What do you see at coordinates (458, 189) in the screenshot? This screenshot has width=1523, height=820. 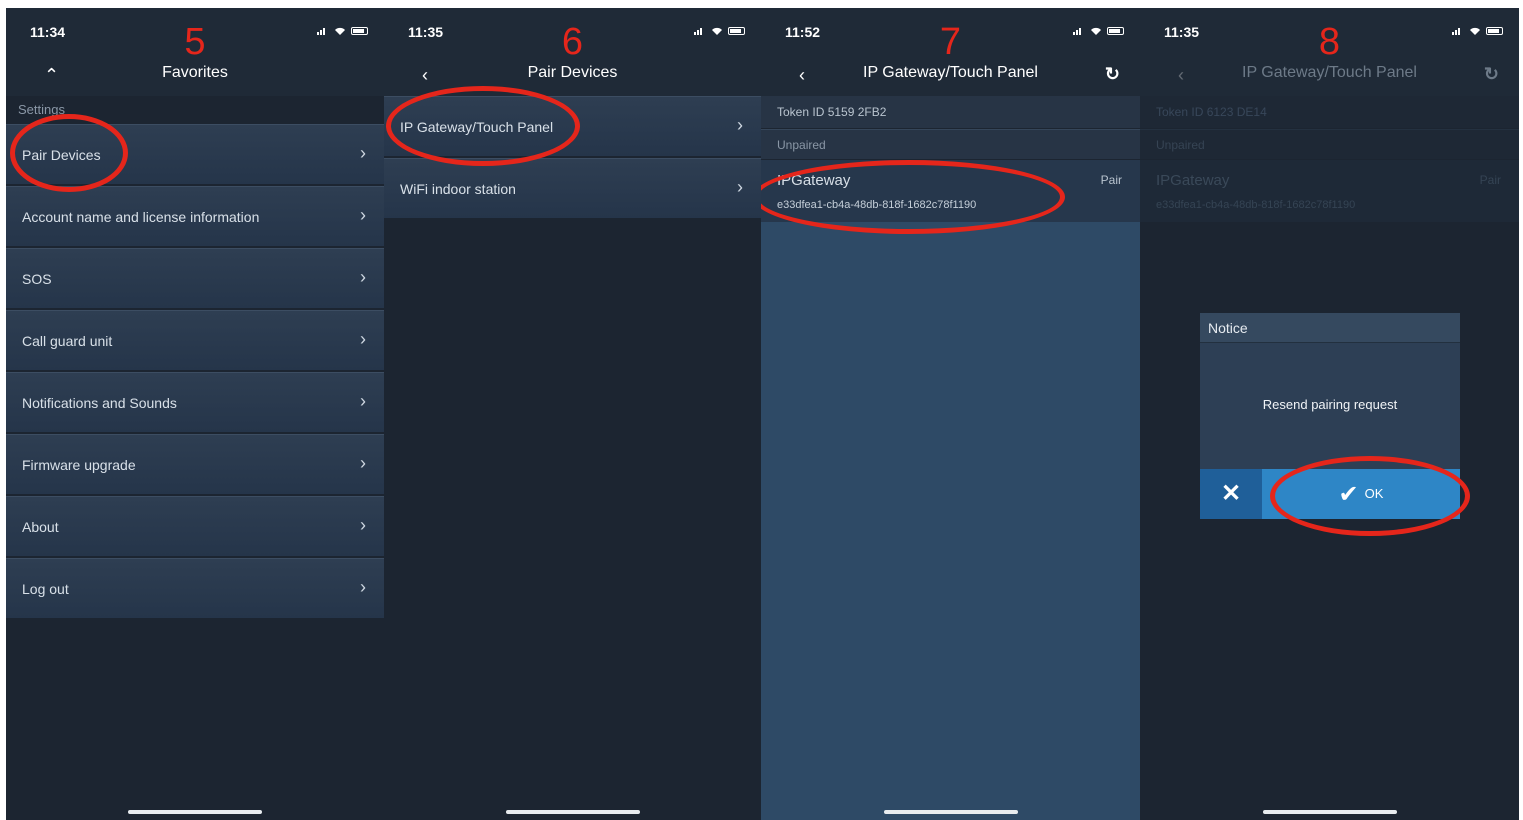 I see `menu-item-label: WiFi indoor station` at bounding box center [458, 189].